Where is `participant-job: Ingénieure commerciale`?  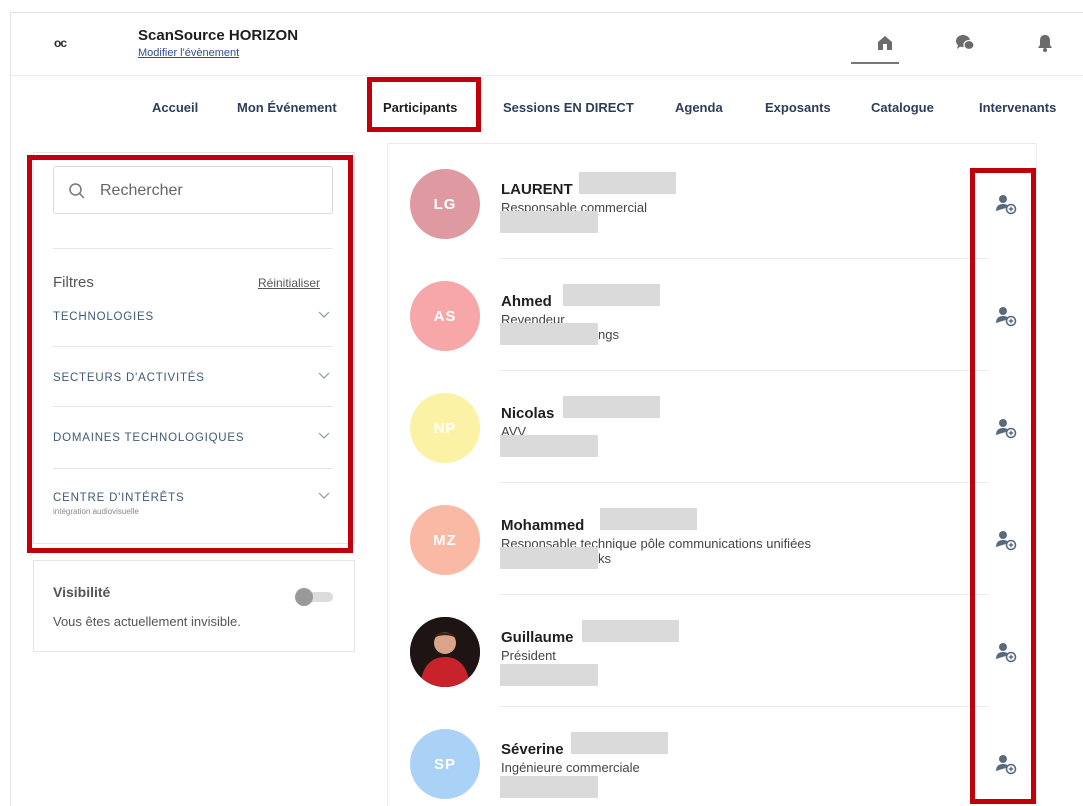
participant-job: Ingénieure commerciale is located at coordinates (570, 767).